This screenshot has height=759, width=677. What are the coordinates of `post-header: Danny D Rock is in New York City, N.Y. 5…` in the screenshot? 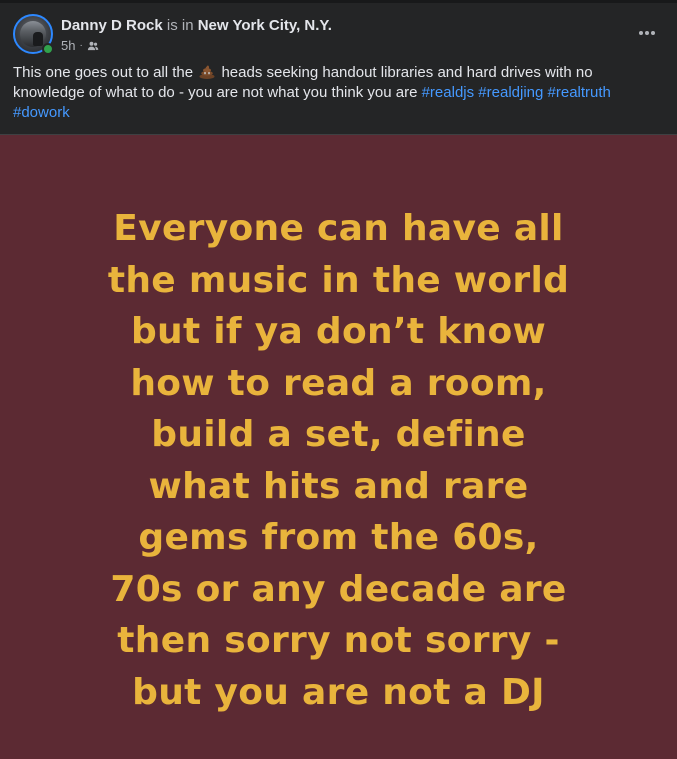 It's located at (338, 35).